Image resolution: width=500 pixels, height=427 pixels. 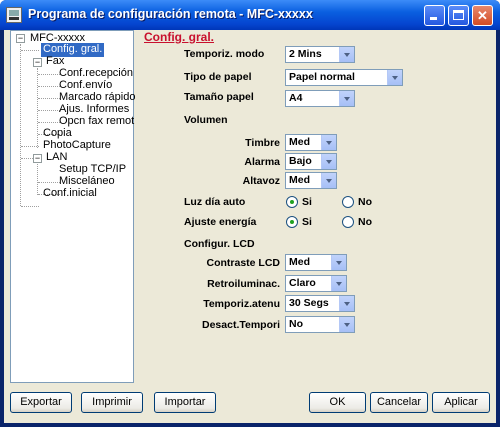 What do you see at coordinates (302, 283) in the screenshot?
I see `retroiluminac-value: Claro` at bounding box center [302, 283].